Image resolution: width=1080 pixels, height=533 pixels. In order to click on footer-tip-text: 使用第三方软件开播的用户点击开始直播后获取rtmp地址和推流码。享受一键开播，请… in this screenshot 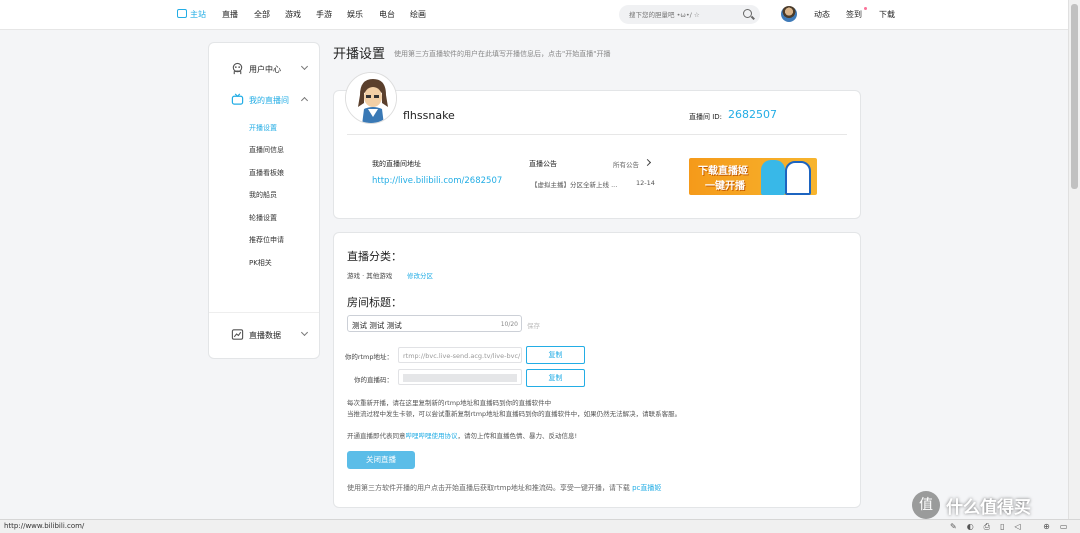, I will do `click(490, 488)`.